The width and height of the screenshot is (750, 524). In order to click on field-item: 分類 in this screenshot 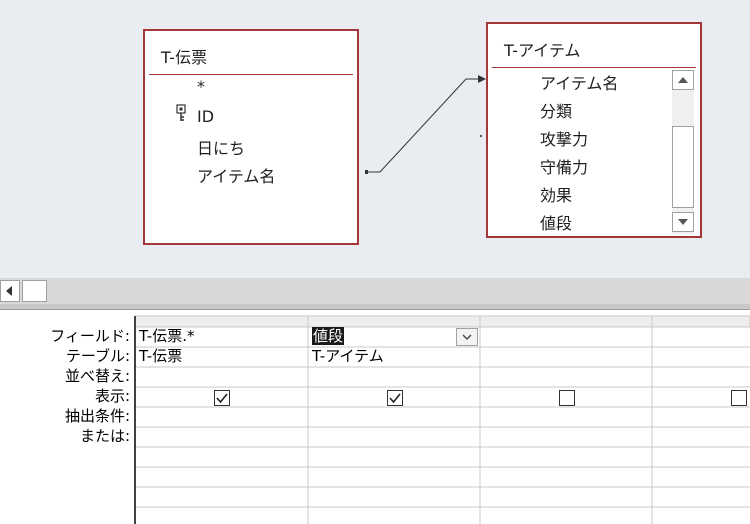, I will do `click(556, 110)`.